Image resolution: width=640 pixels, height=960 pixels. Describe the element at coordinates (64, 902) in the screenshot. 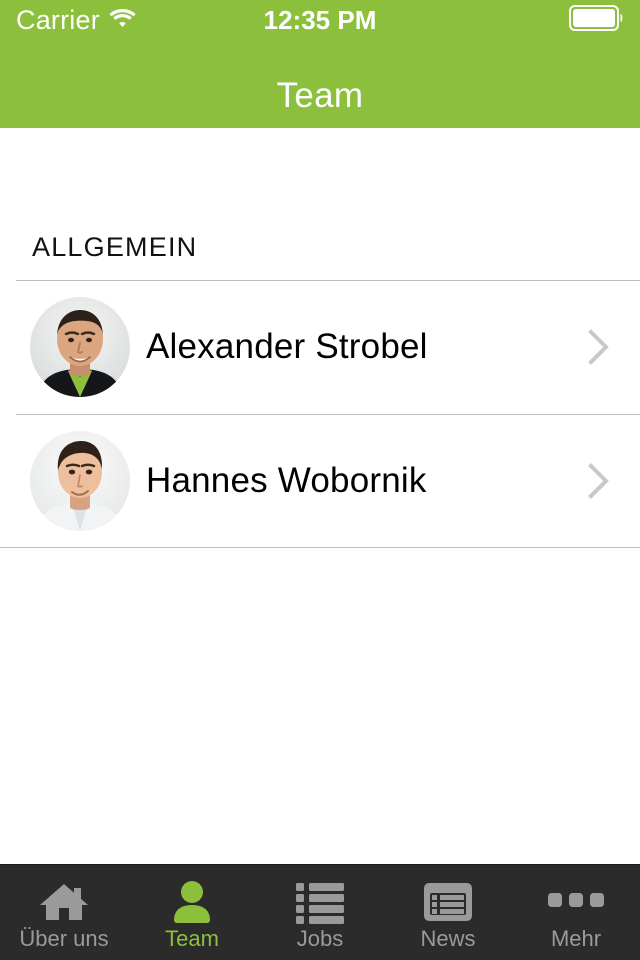

I see `home-icon` at that location.